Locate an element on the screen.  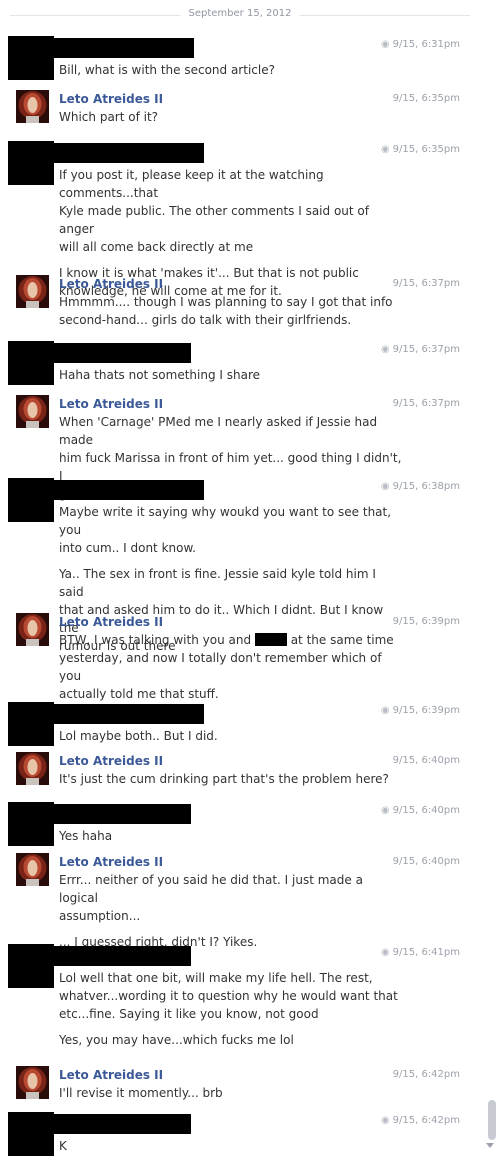
message-timestamp: ◉ 9/15, 6:35pm is located at coordinates (420, 149).